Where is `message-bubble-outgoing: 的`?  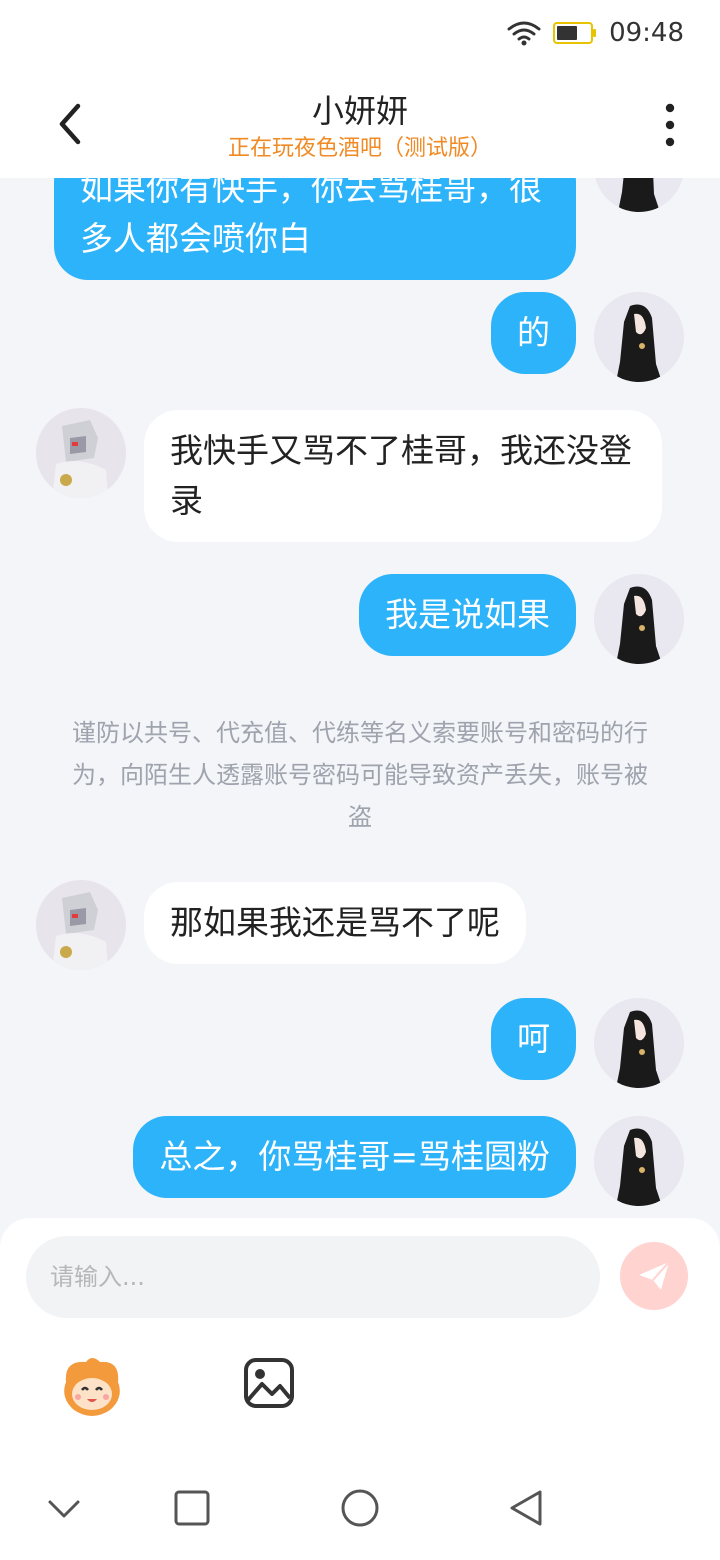 message-bubble-outgoing: 的 is located at coordinates (533, 333).